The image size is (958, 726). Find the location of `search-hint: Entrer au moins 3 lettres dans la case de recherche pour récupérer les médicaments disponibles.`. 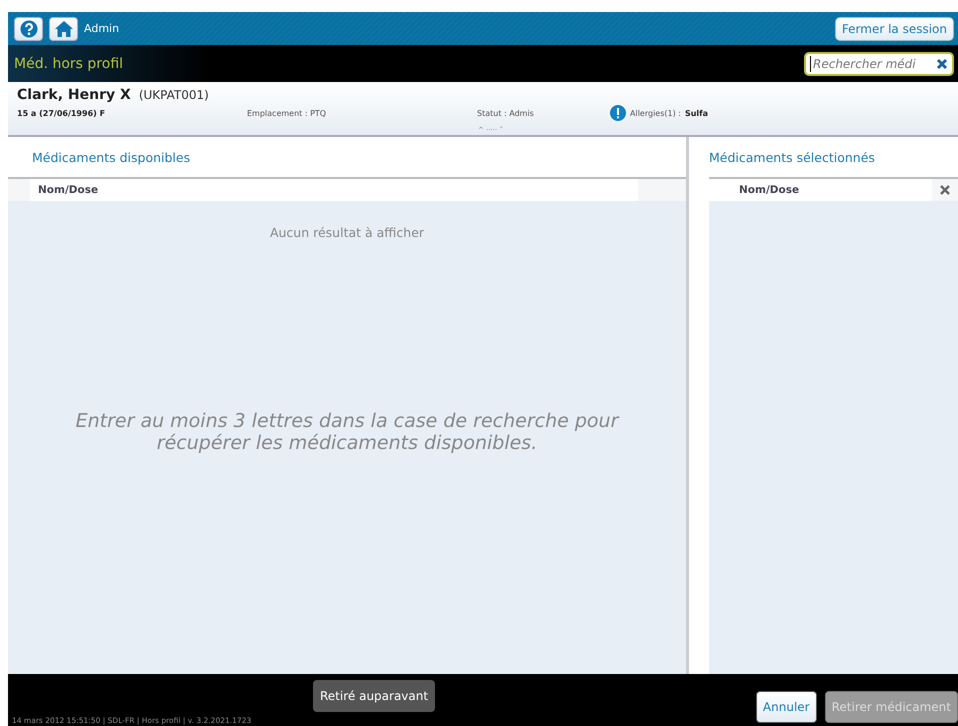

search-hint: Entrer au moins 3 lettres dans la case de recherche pour récupérer les médicaments disponibles. is located at coordinates (347, 432).